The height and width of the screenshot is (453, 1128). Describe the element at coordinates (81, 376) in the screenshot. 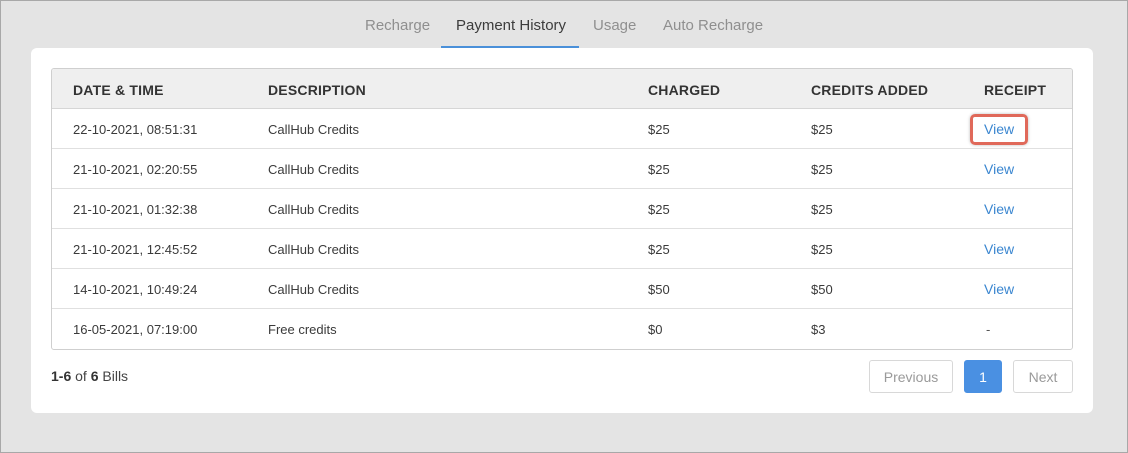

I see `summary-of: of` at that location.